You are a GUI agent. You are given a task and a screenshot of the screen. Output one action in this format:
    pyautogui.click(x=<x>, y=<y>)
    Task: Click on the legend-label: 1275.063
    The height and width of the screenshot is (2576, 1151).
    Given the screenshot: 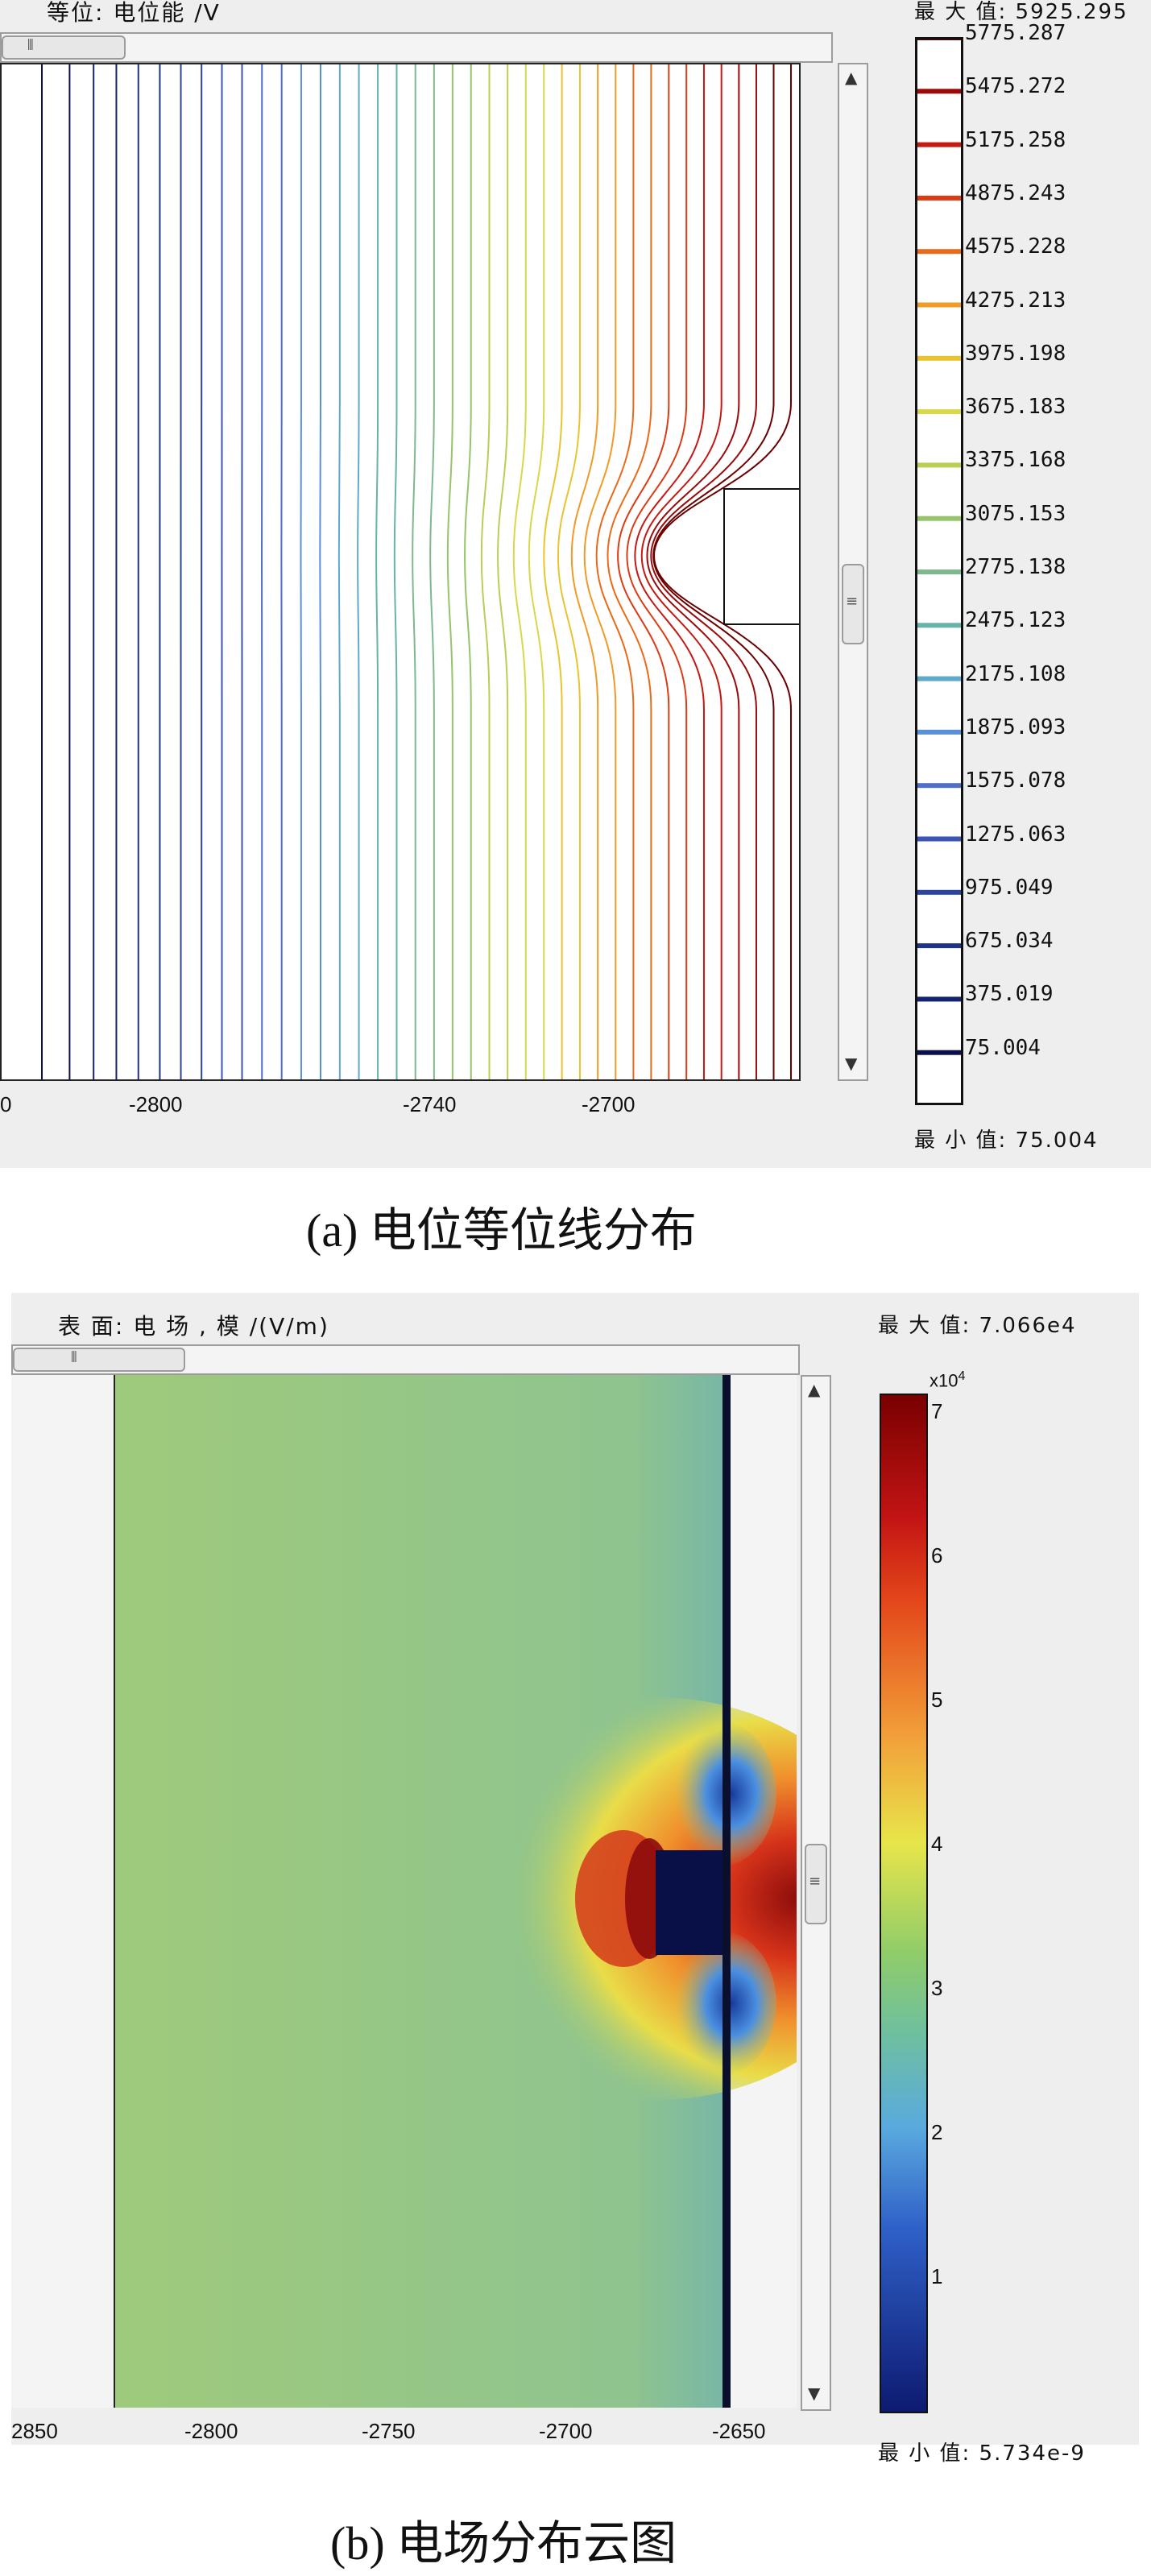 What is the action you would take?
    pyautogui.click(x=1015, y=834)
    